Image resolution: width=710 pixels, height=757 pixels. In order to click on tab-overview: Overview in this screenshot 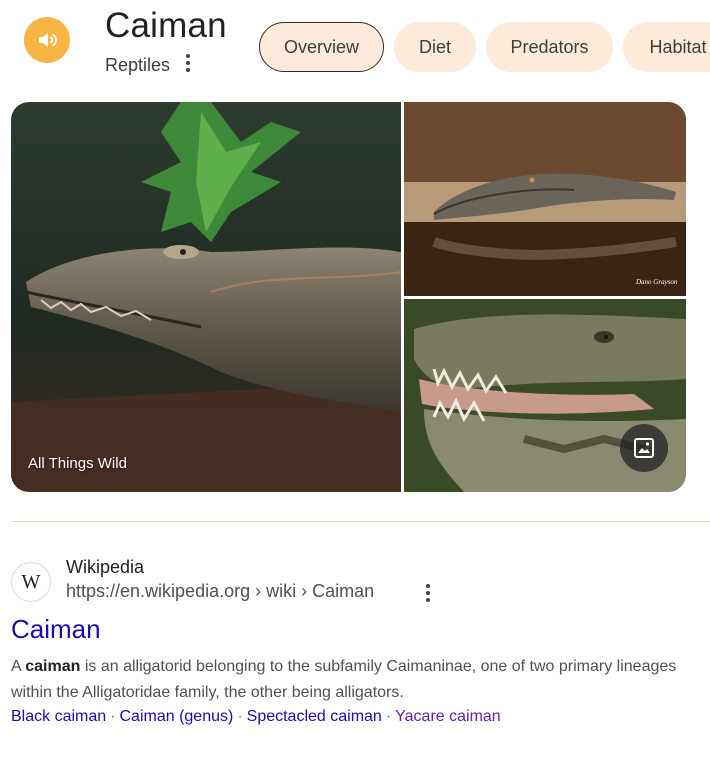, I will do `click(321, 47)`.